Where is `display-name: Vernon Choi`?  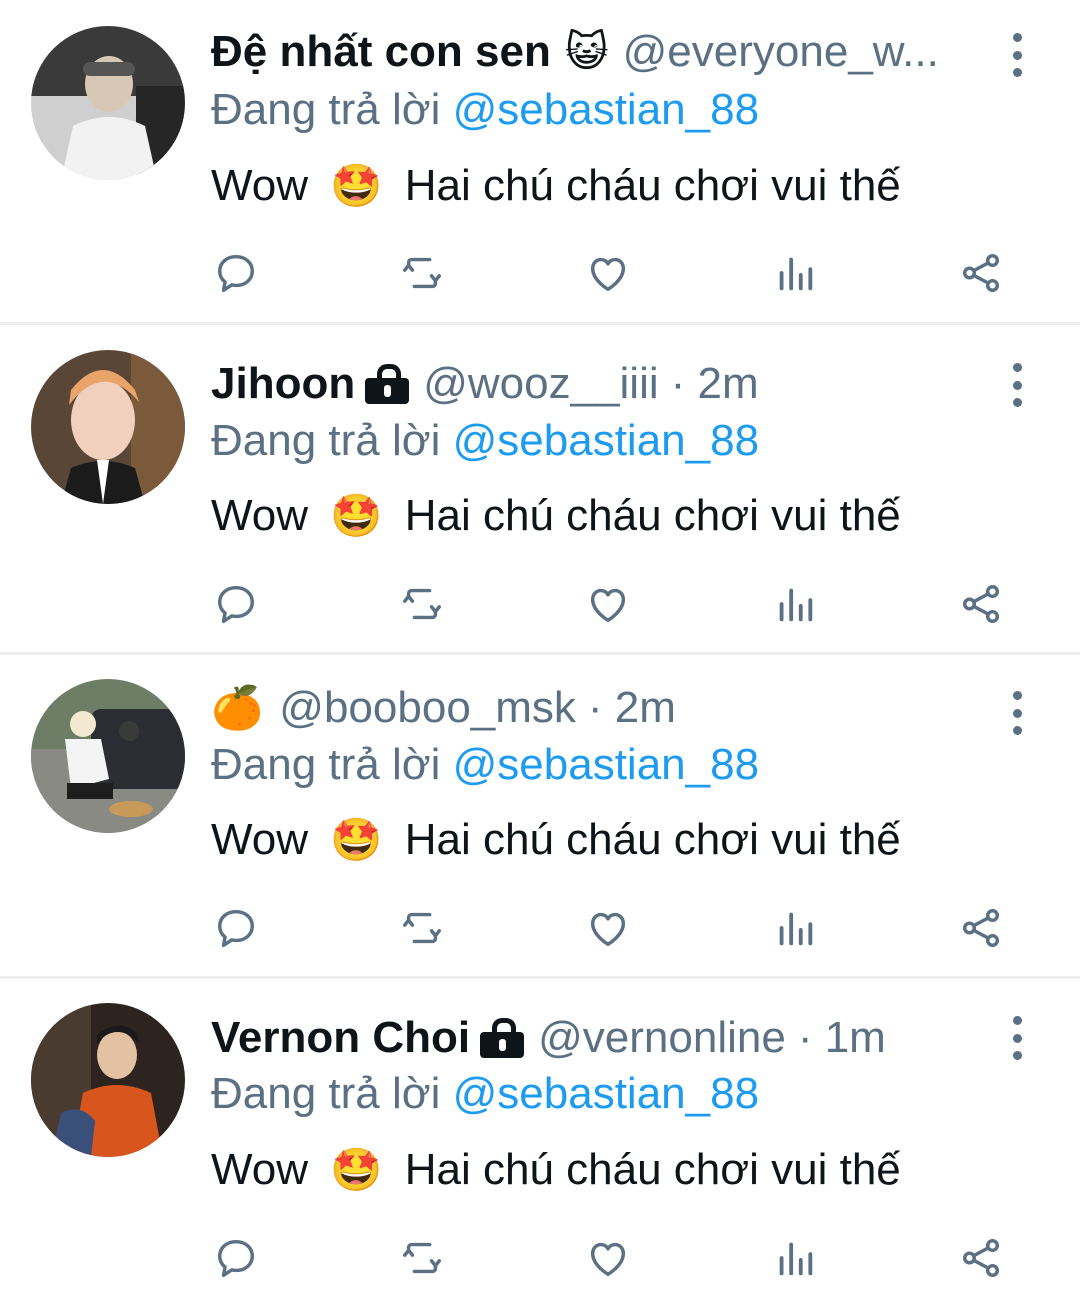
display-name: Vernon Choi is located at coordinates (340, 1038).